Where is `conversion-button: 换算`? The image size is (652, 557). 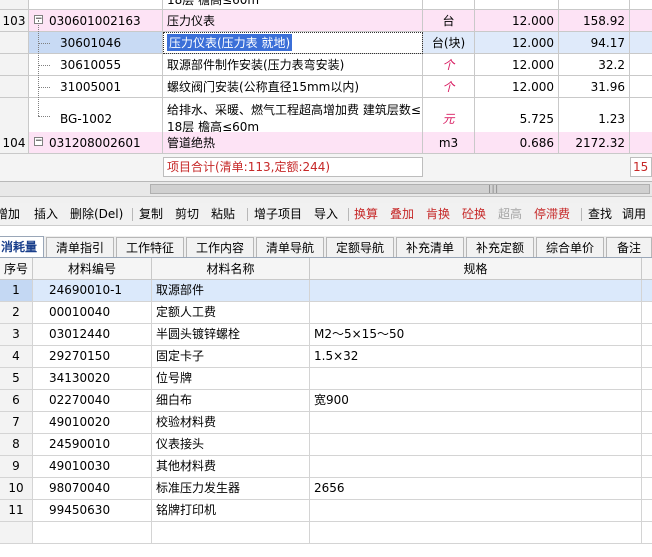
conversion-button: 换算 is located at coordinates (366, 214).